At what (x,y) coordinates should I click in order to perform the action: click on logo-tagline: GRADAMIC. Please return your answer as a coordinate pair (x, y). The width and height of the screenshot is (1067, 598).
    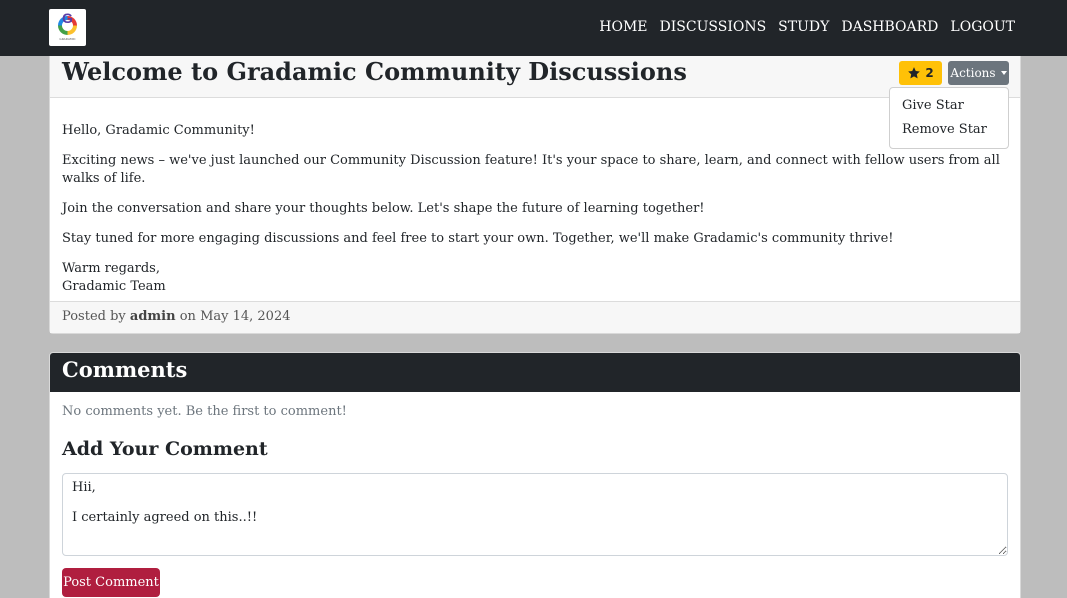
    Looking at the image, I should click on (67, 39).